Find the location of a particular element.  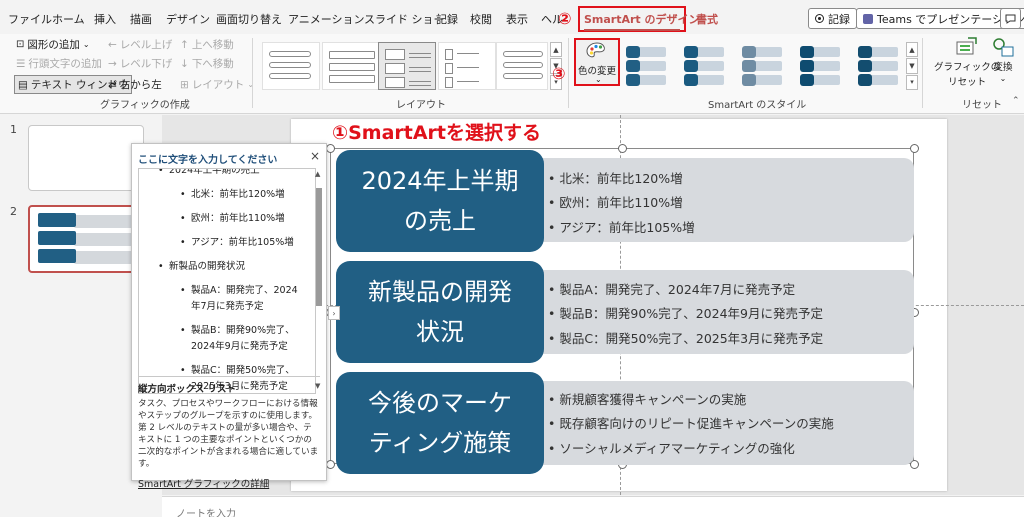

right-to-left-button: ⇄ 右から左 is located at coordinates (135, 84).